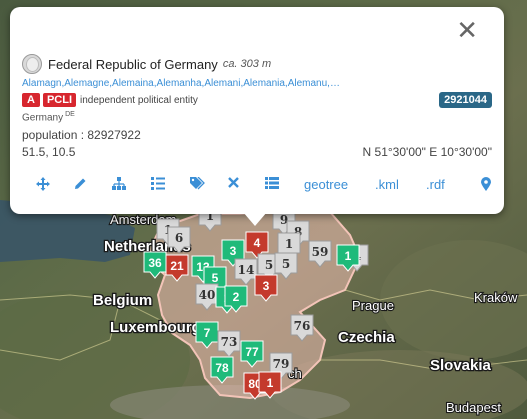  What do you see at coordinates (257, 243) in the screenshot?
I see `marker-label: 4` at bounding box center [257, 243].